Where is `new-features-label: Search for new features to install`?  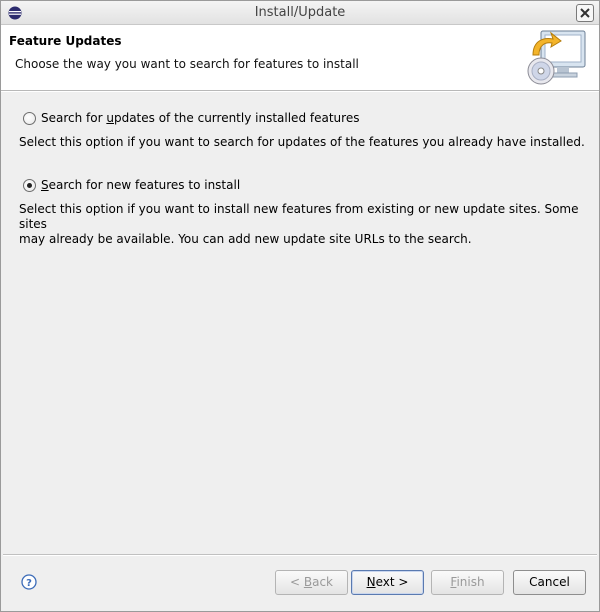
new-features-label: Search for new features to install is located at coordinates (140, 185).